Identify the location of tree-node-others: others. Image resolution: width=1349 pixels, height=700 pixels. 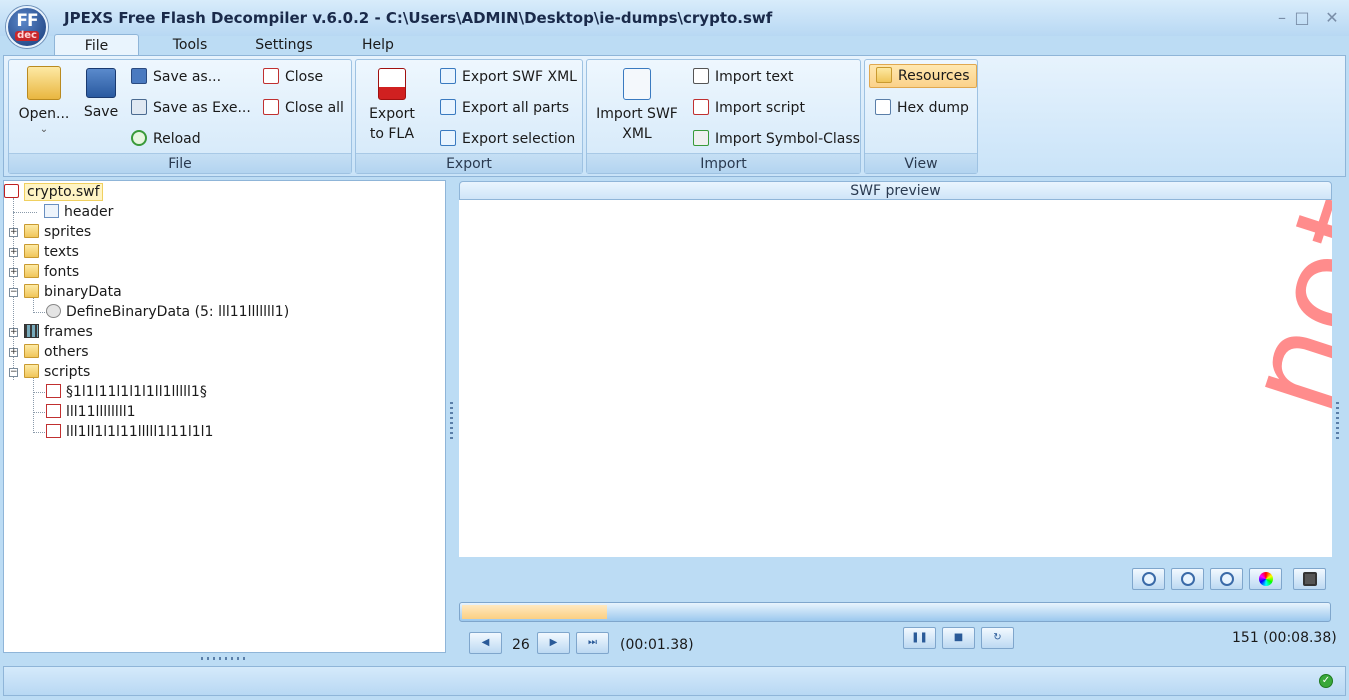
(56, 352).